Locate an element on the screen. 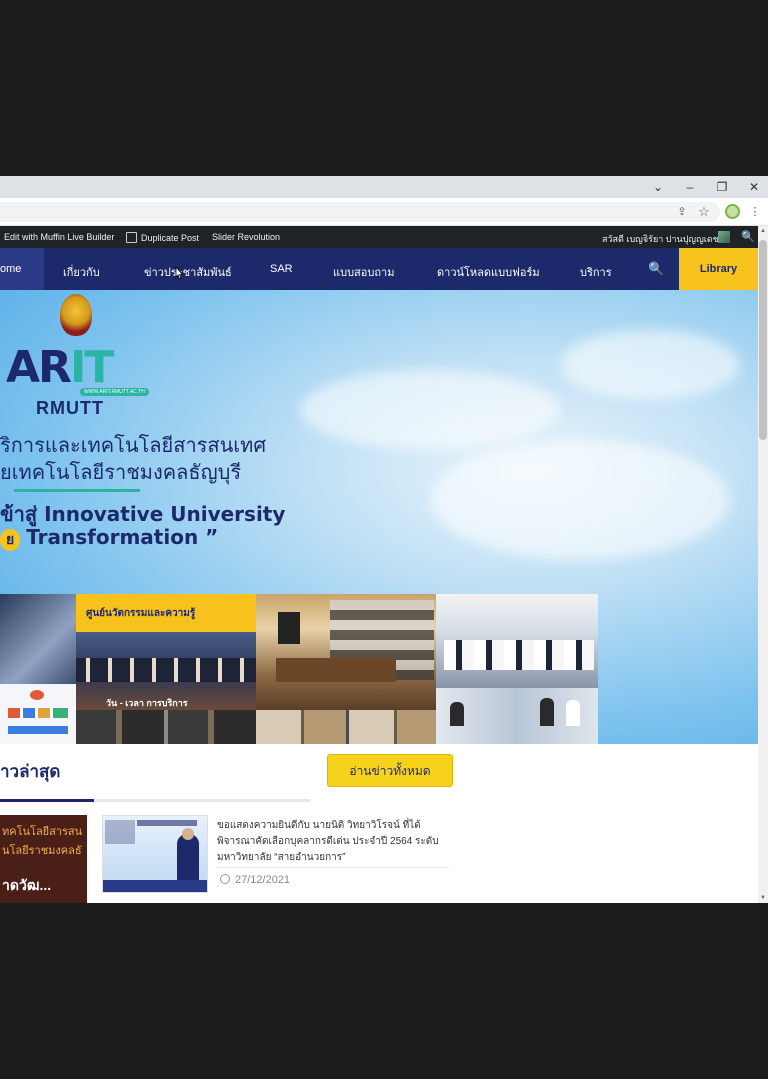  browser-toolbar: ⇪ ☆ ⋮ is located at coordinates (384, 212).